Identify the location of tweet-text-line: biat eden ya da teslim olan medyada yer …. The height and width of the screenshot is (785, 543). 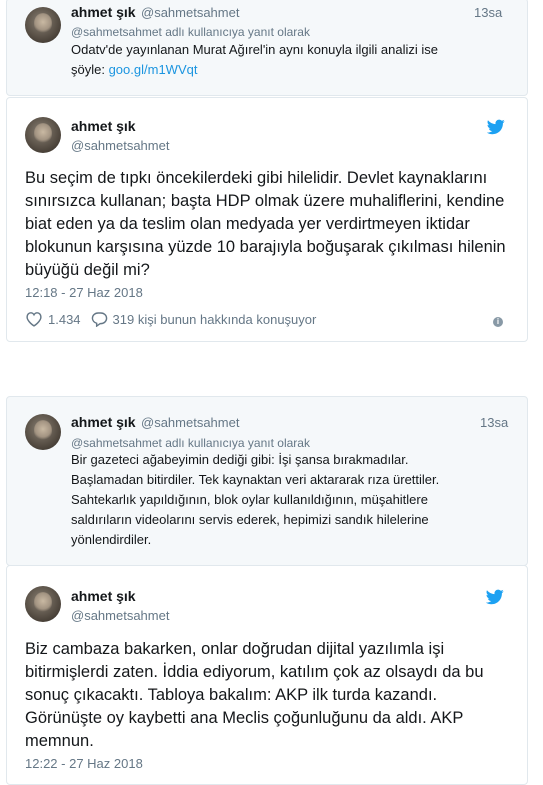
(247, 224).